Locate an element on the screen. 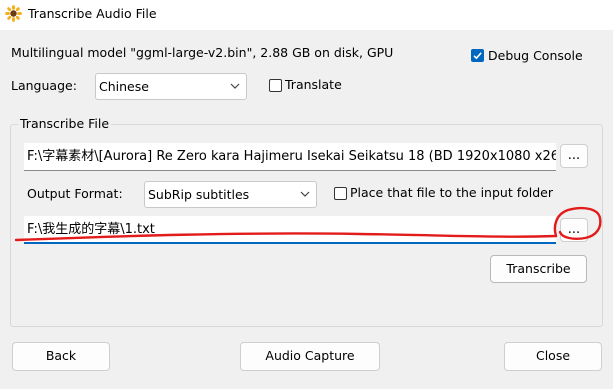 The height and width of the screenshot is (389, 613). sunflower-icon is located at coordinates (13, 13).